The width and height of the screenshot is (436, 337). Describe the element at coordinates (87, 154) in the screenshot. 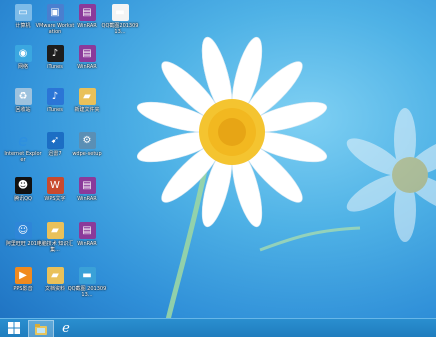

I see `desktop-icon-label: wdpe-setup` at that location.